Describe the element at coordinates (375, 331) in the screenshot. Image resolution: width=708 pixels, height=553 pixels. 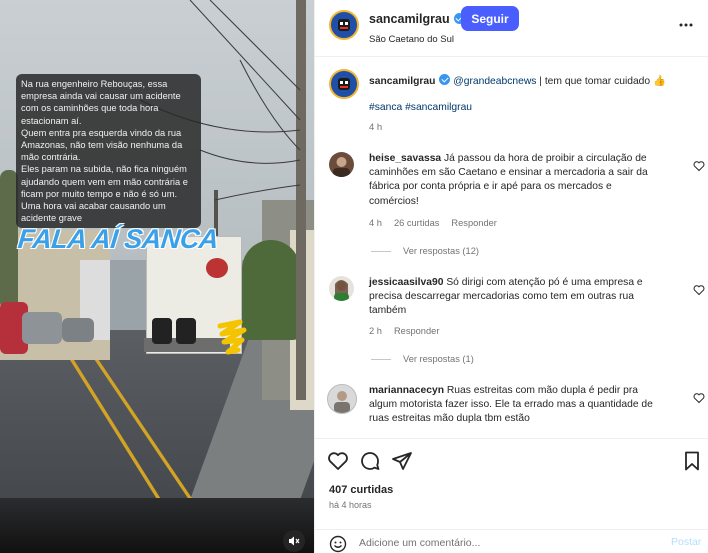
I see `comment-time: 2 h` at that location.